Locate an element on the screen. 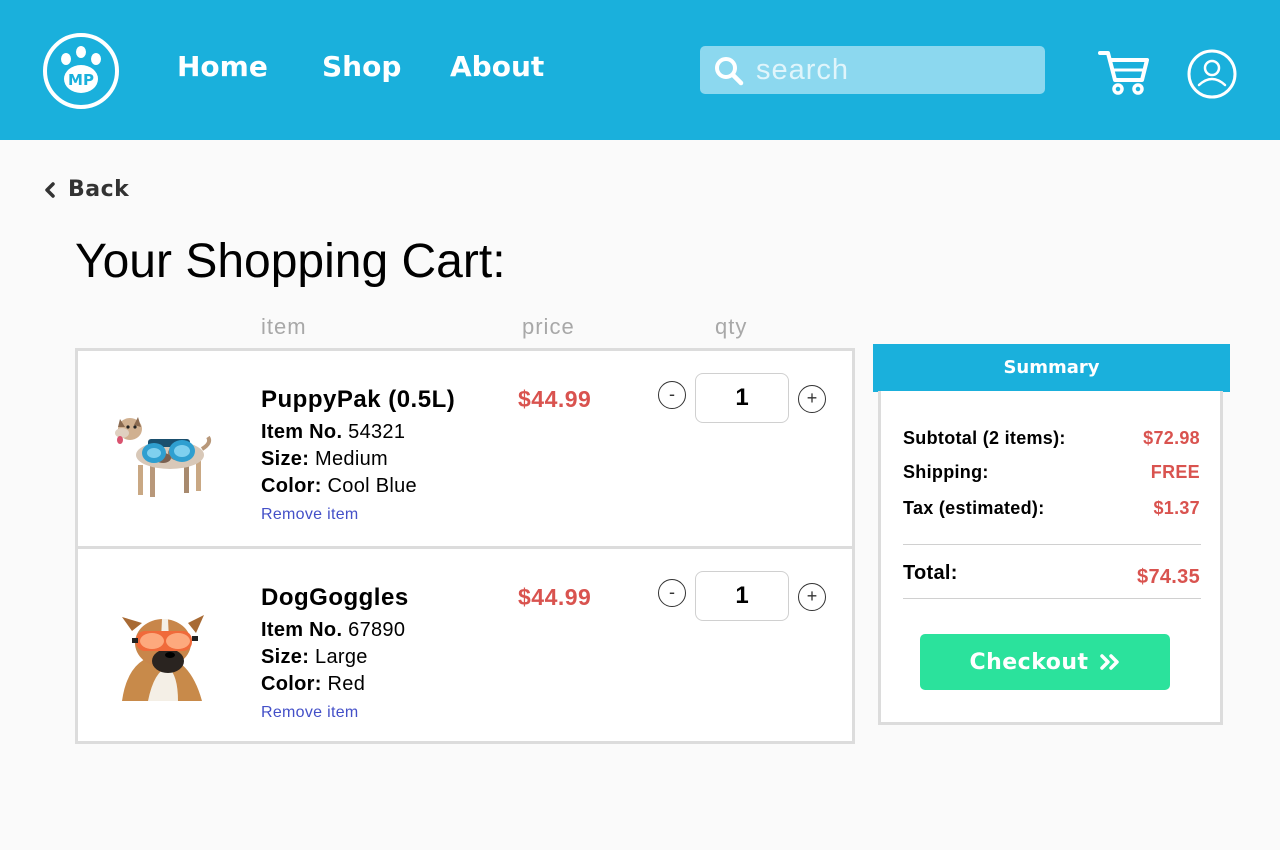 This screenshot has height=850, width=1280. item-number: Item No. 67890 is located at coordinates (333, 630).